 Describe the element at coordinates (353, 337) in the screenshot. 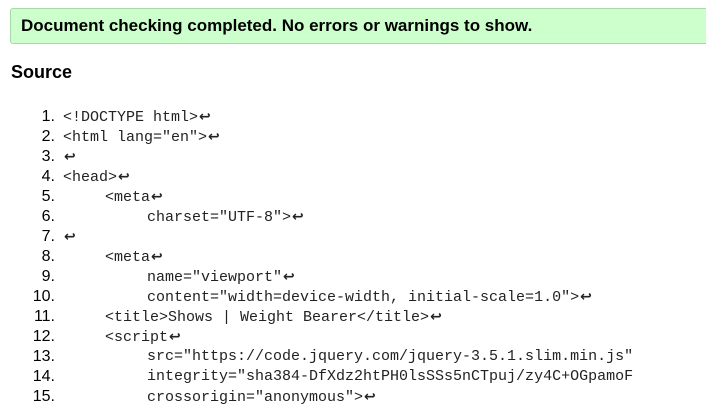

I see `source-line: 12. <script↩` at that location.